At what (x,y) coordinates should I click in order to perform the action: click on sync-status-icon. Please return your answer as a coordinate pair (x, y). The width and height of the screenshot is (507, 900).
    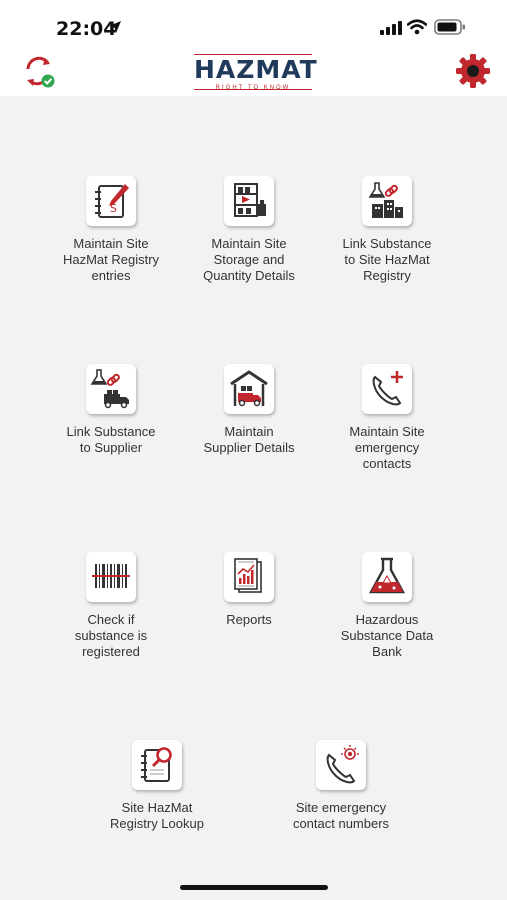
    Looking at the image, I should click on (40, 72).